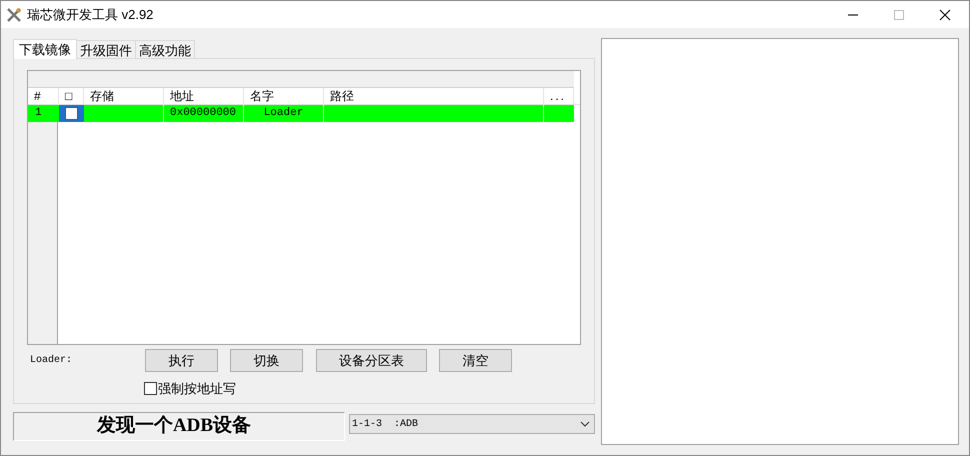  Describe the element at coordinates (52, 361) in the screenshot. I see `loader-label: Loader:` at that location.